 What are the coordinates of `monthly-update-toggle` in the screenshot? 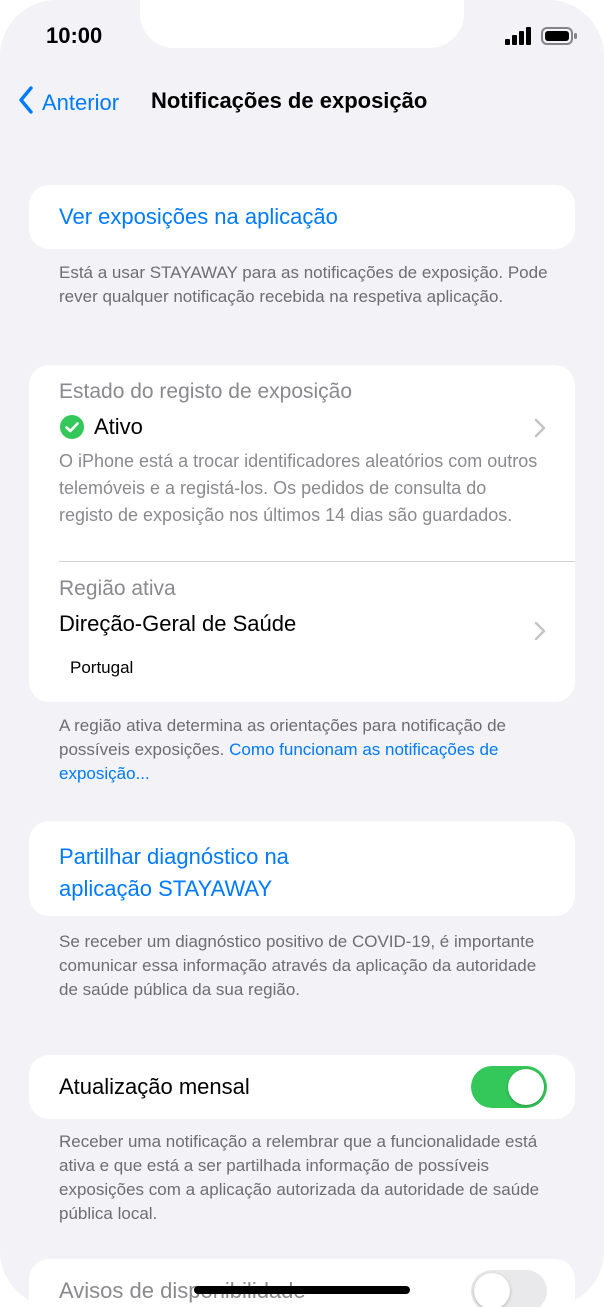 It's located at (509, 1087).